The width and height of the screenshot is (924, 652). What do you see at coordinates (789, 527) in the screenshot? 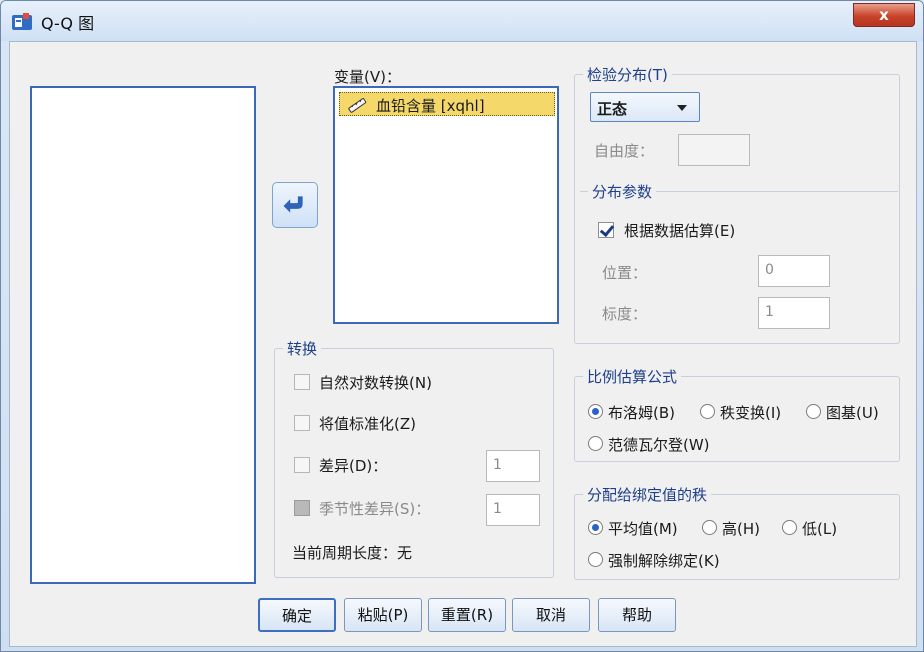
I see `low-radio` at bounding box center [789, 527].